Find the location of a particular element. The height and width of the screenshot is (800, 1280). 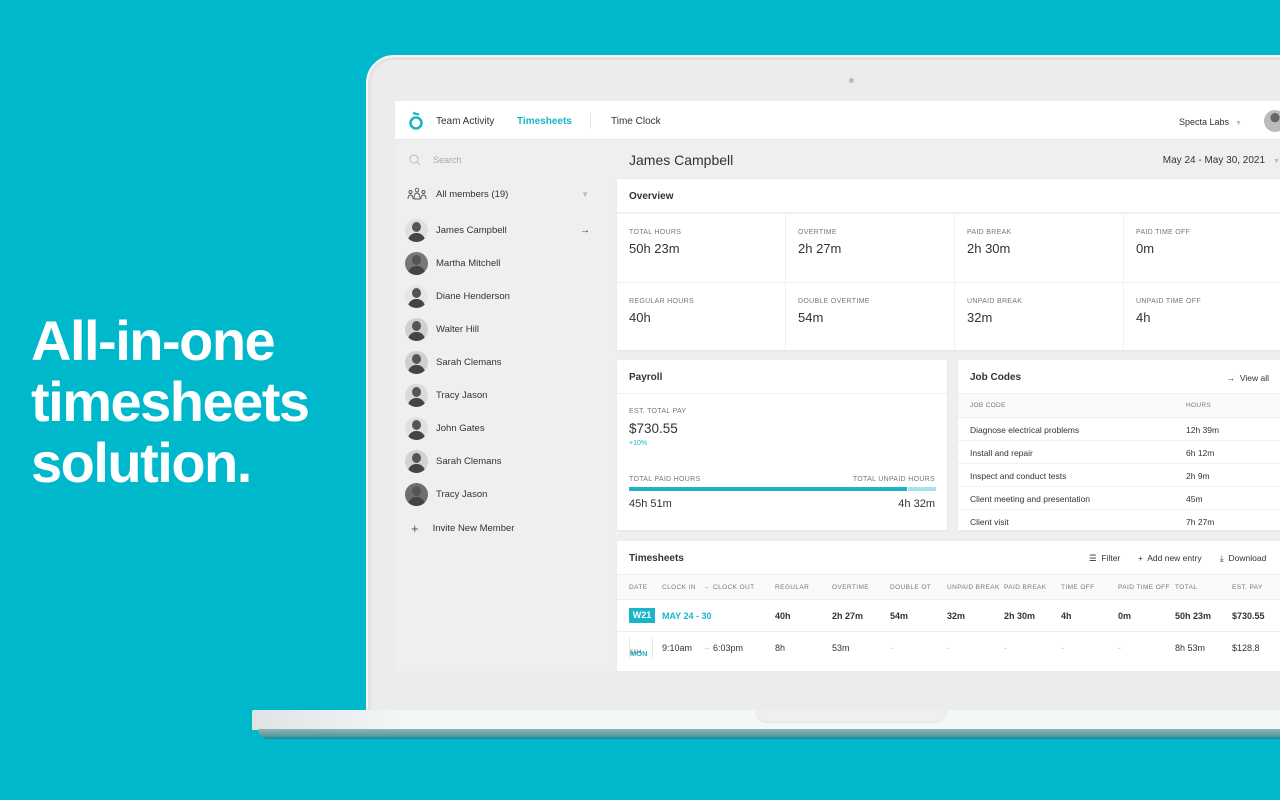

day-date: 5/24 is located at coordinates (636, 653).